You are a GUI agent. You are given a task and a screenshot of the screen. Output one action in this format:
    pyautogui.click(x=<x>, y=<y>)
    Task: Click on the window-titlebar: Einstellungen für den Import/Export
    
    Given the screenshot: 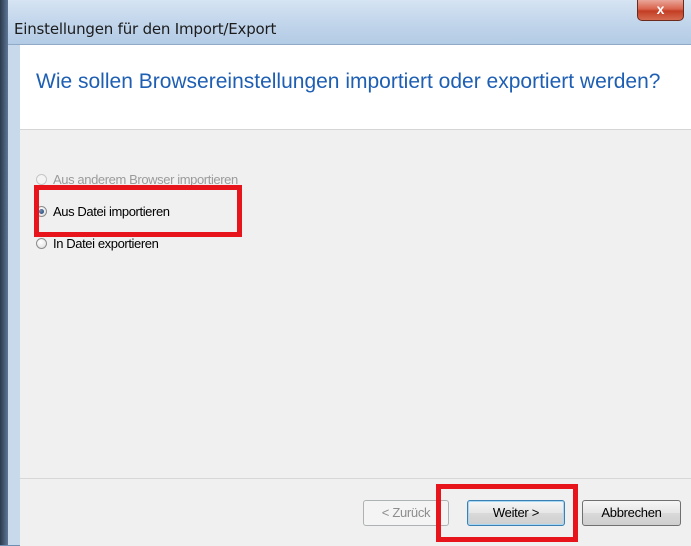 What is the action you would take?
    pyautogui.click(x=349, y=22)
    